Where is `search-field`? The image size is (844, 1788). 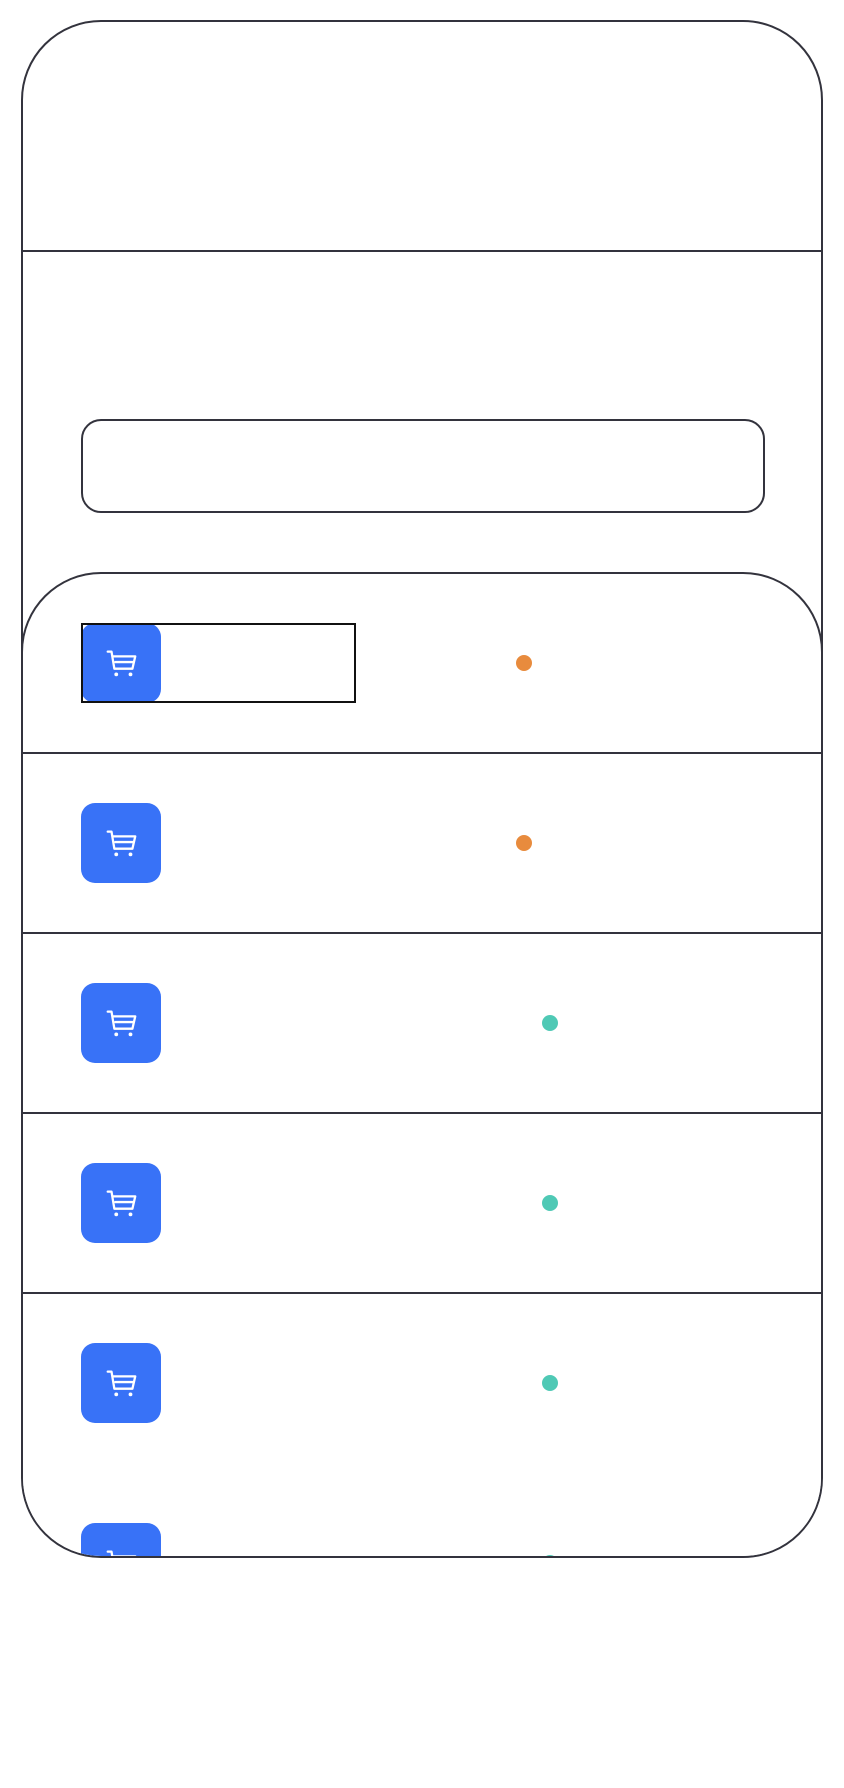
search-field is located at coordinates (423, 466).